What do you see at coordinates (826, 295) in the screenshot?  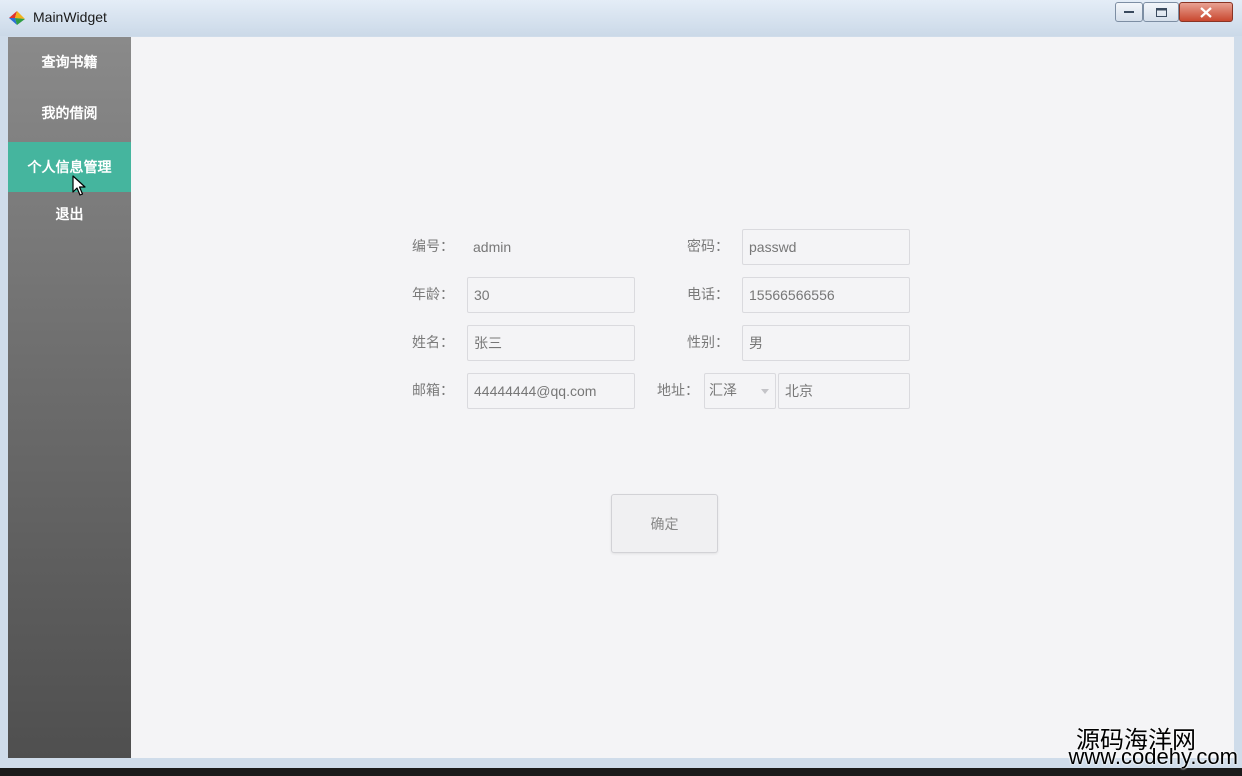 I see `phone-field` at bounding box center [826, 295].